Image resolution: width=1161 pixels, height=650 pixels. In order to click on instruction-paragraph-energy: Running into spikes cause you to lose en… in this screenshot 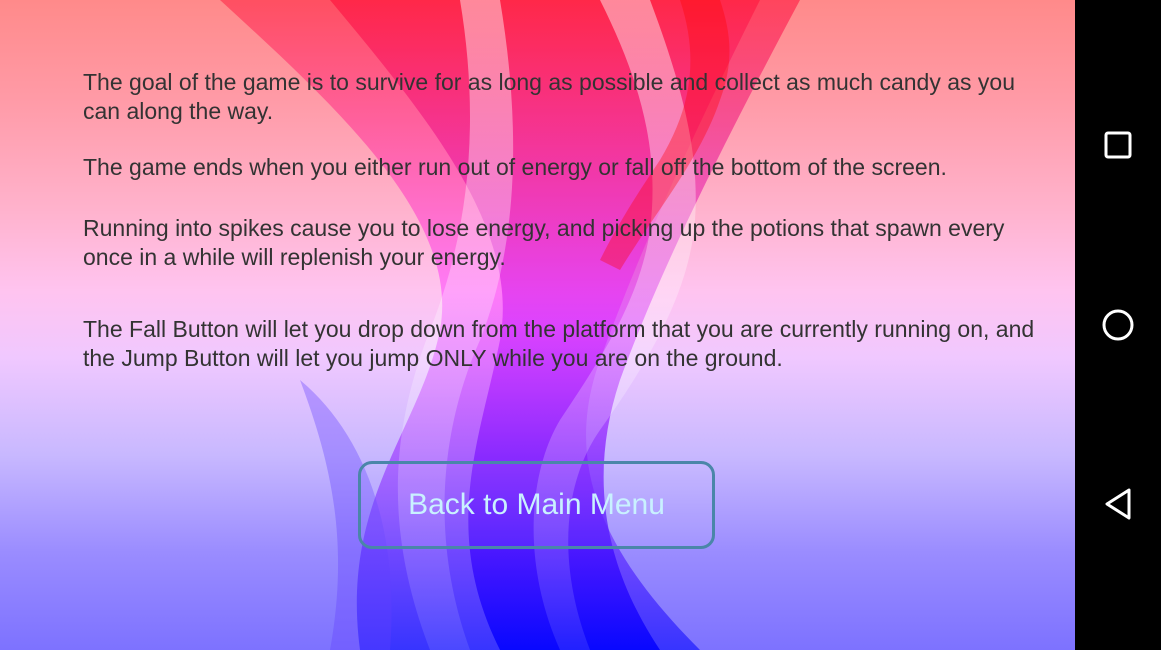, I will do `click(544, 242)`.